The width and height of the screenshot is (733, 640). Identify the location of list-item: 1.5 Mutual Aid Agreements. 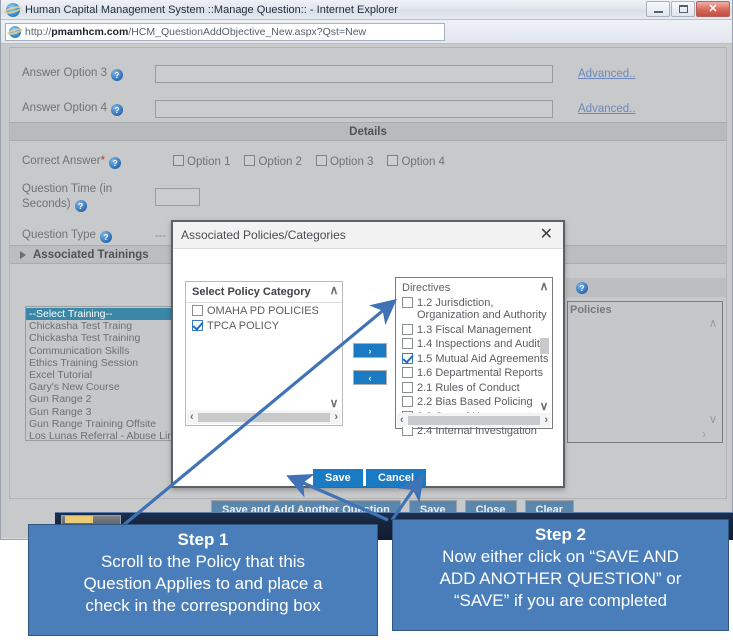
(477, 358).